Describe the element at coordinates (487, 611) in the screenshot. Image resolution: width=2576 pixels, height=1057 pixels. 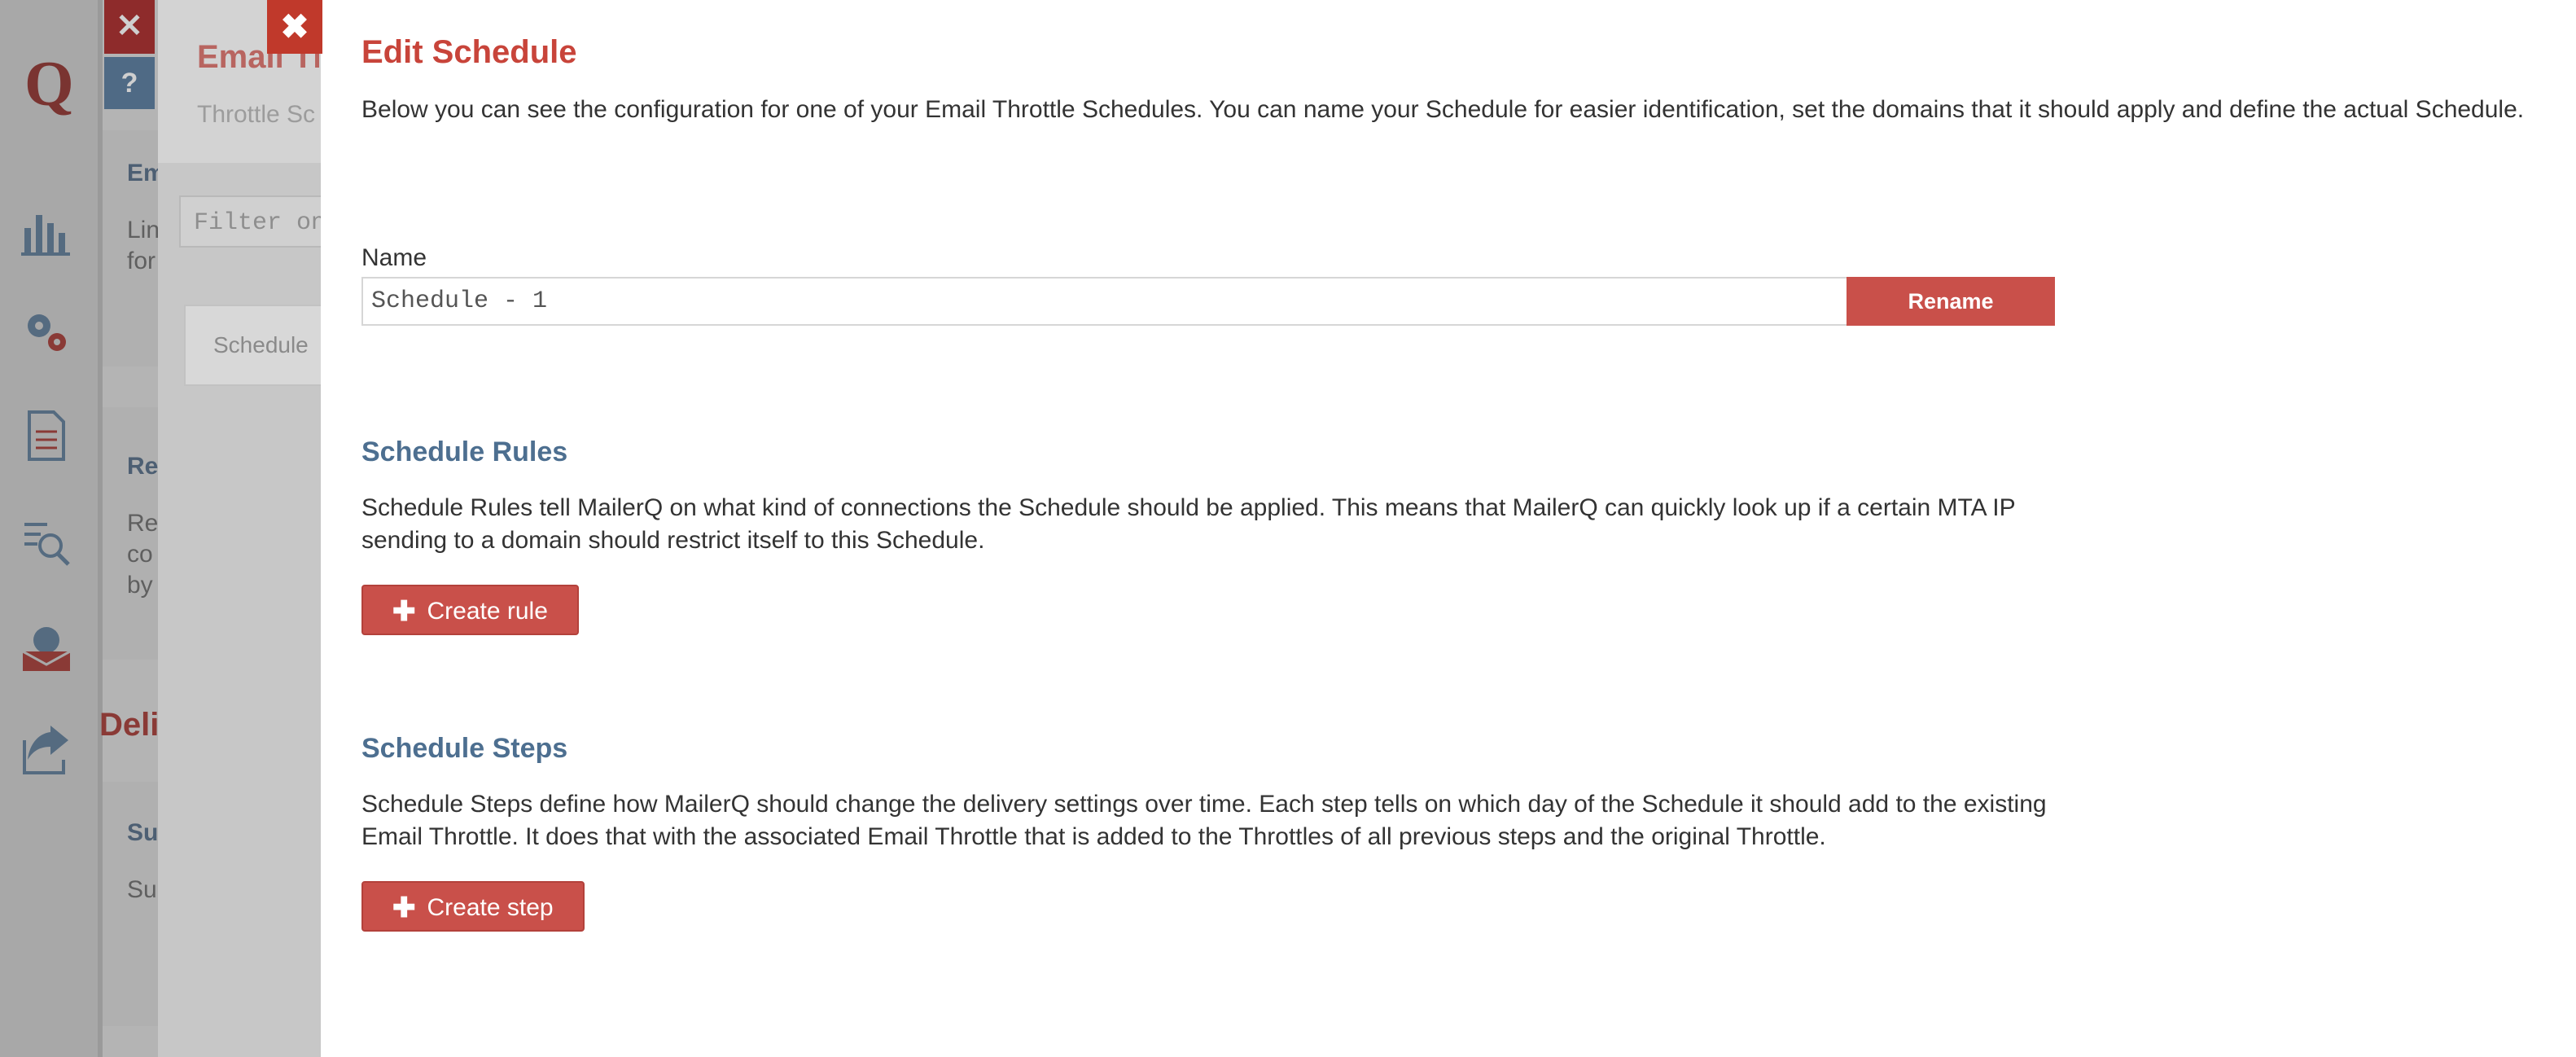
I see `create-rule-label: Create rule` at that location.